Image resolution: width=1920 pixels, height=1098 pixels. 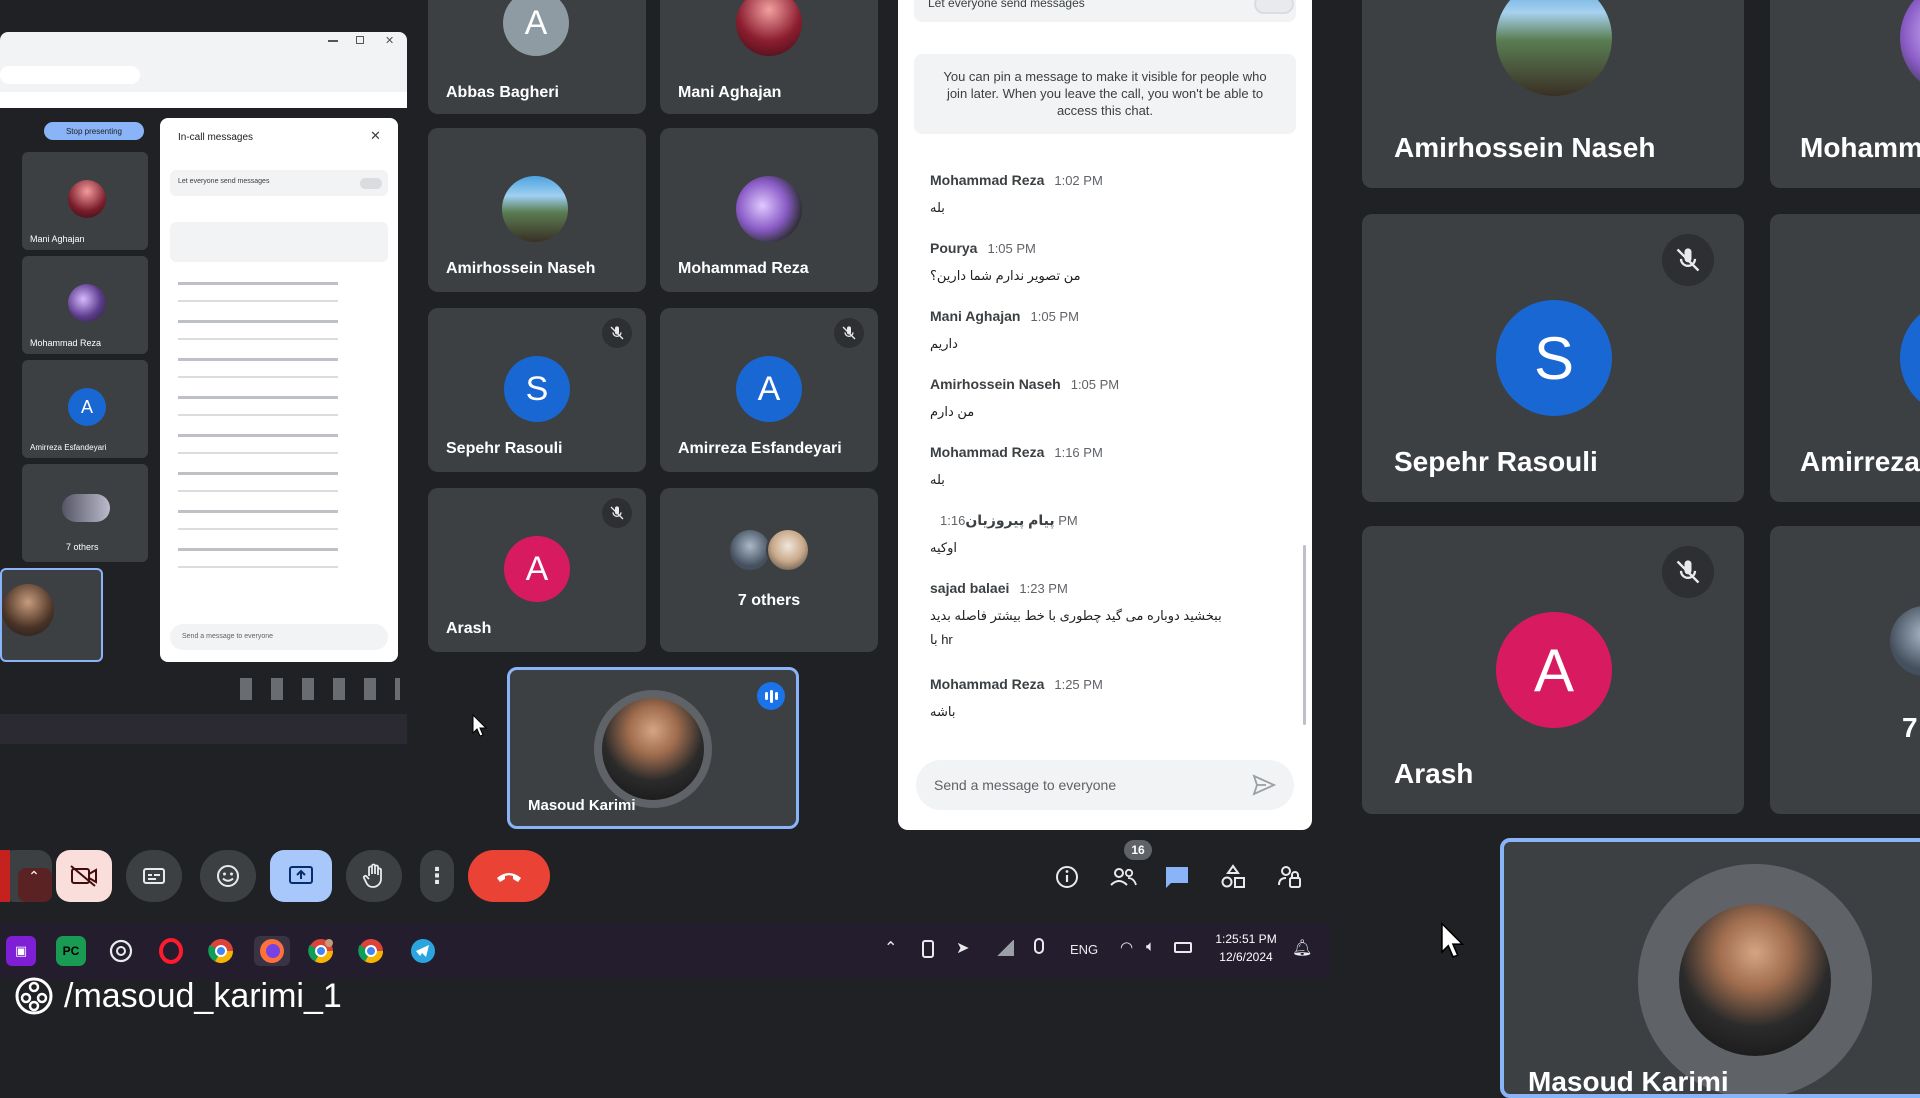 I want to click on captions-icon, so click(x=154, y=876).